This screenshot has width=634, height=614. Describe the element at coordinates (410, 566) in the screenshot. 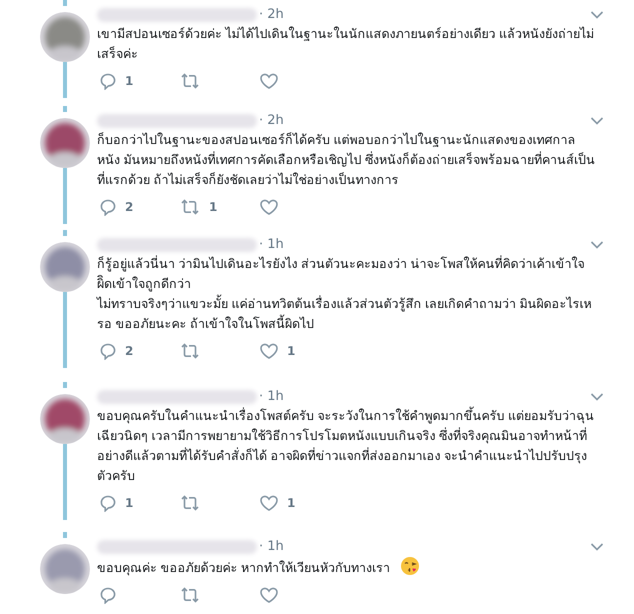

I see `kissing-face-icon` at that location.